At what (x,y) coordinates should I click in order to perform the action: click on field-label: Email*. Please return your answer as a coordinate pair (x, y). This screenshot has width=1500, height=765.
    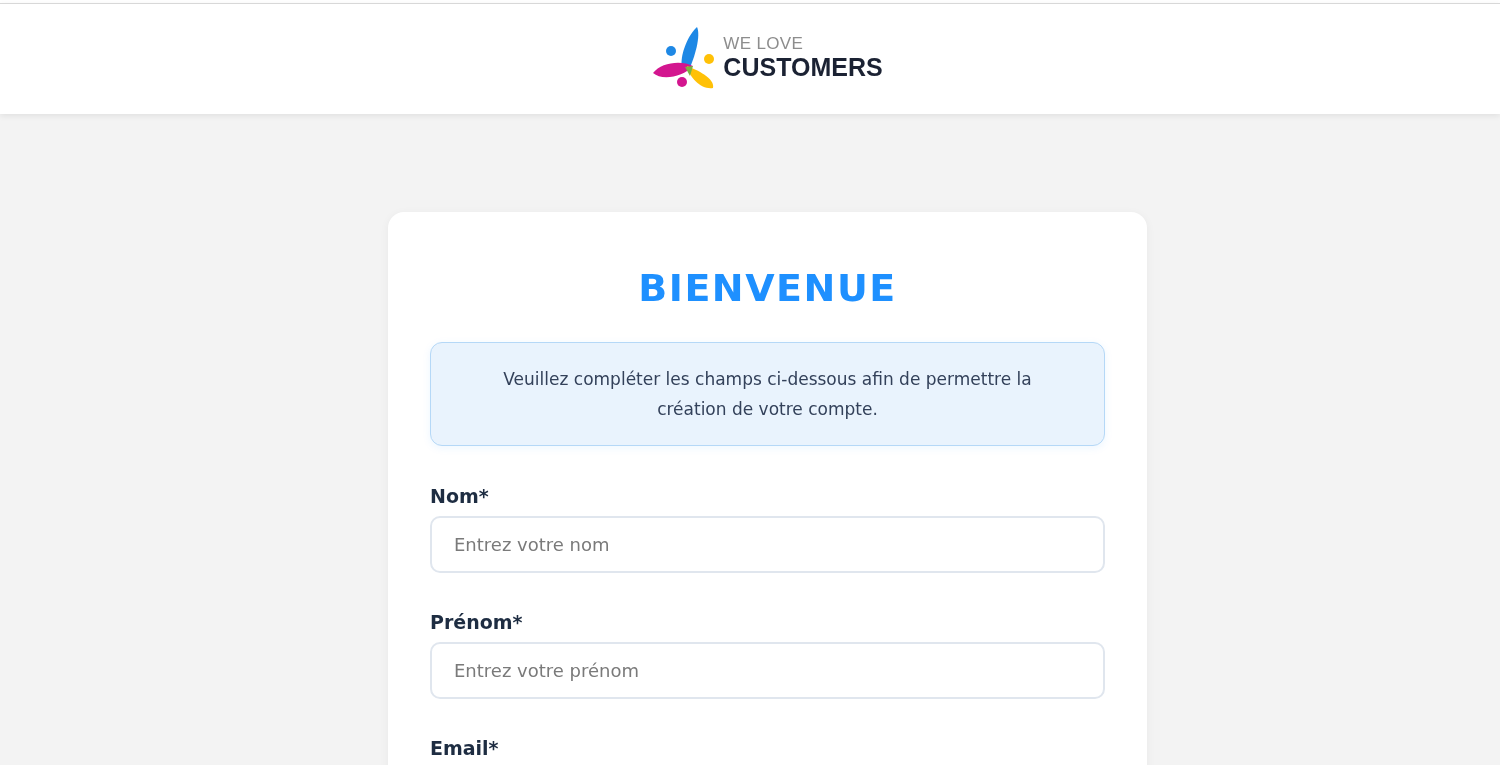
    Looking at the image, I should click on (465, 748).